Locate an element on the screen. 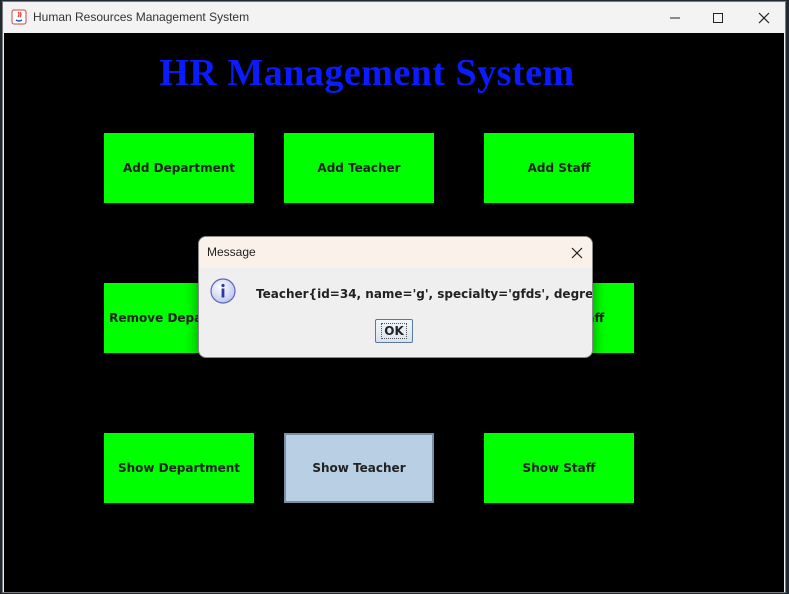  close-window-button is located at coordinates (764, 17).